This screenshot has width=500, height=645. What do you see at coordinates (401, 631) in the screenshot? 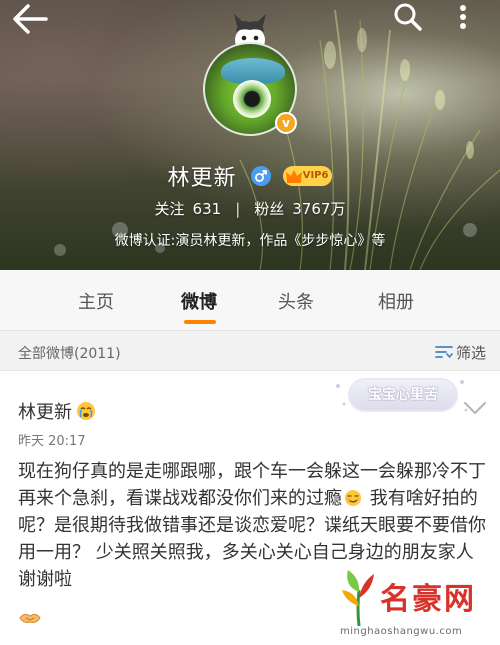
I see `watermark-url: minghaoshangwu.com` at bounding box center [401, 631].